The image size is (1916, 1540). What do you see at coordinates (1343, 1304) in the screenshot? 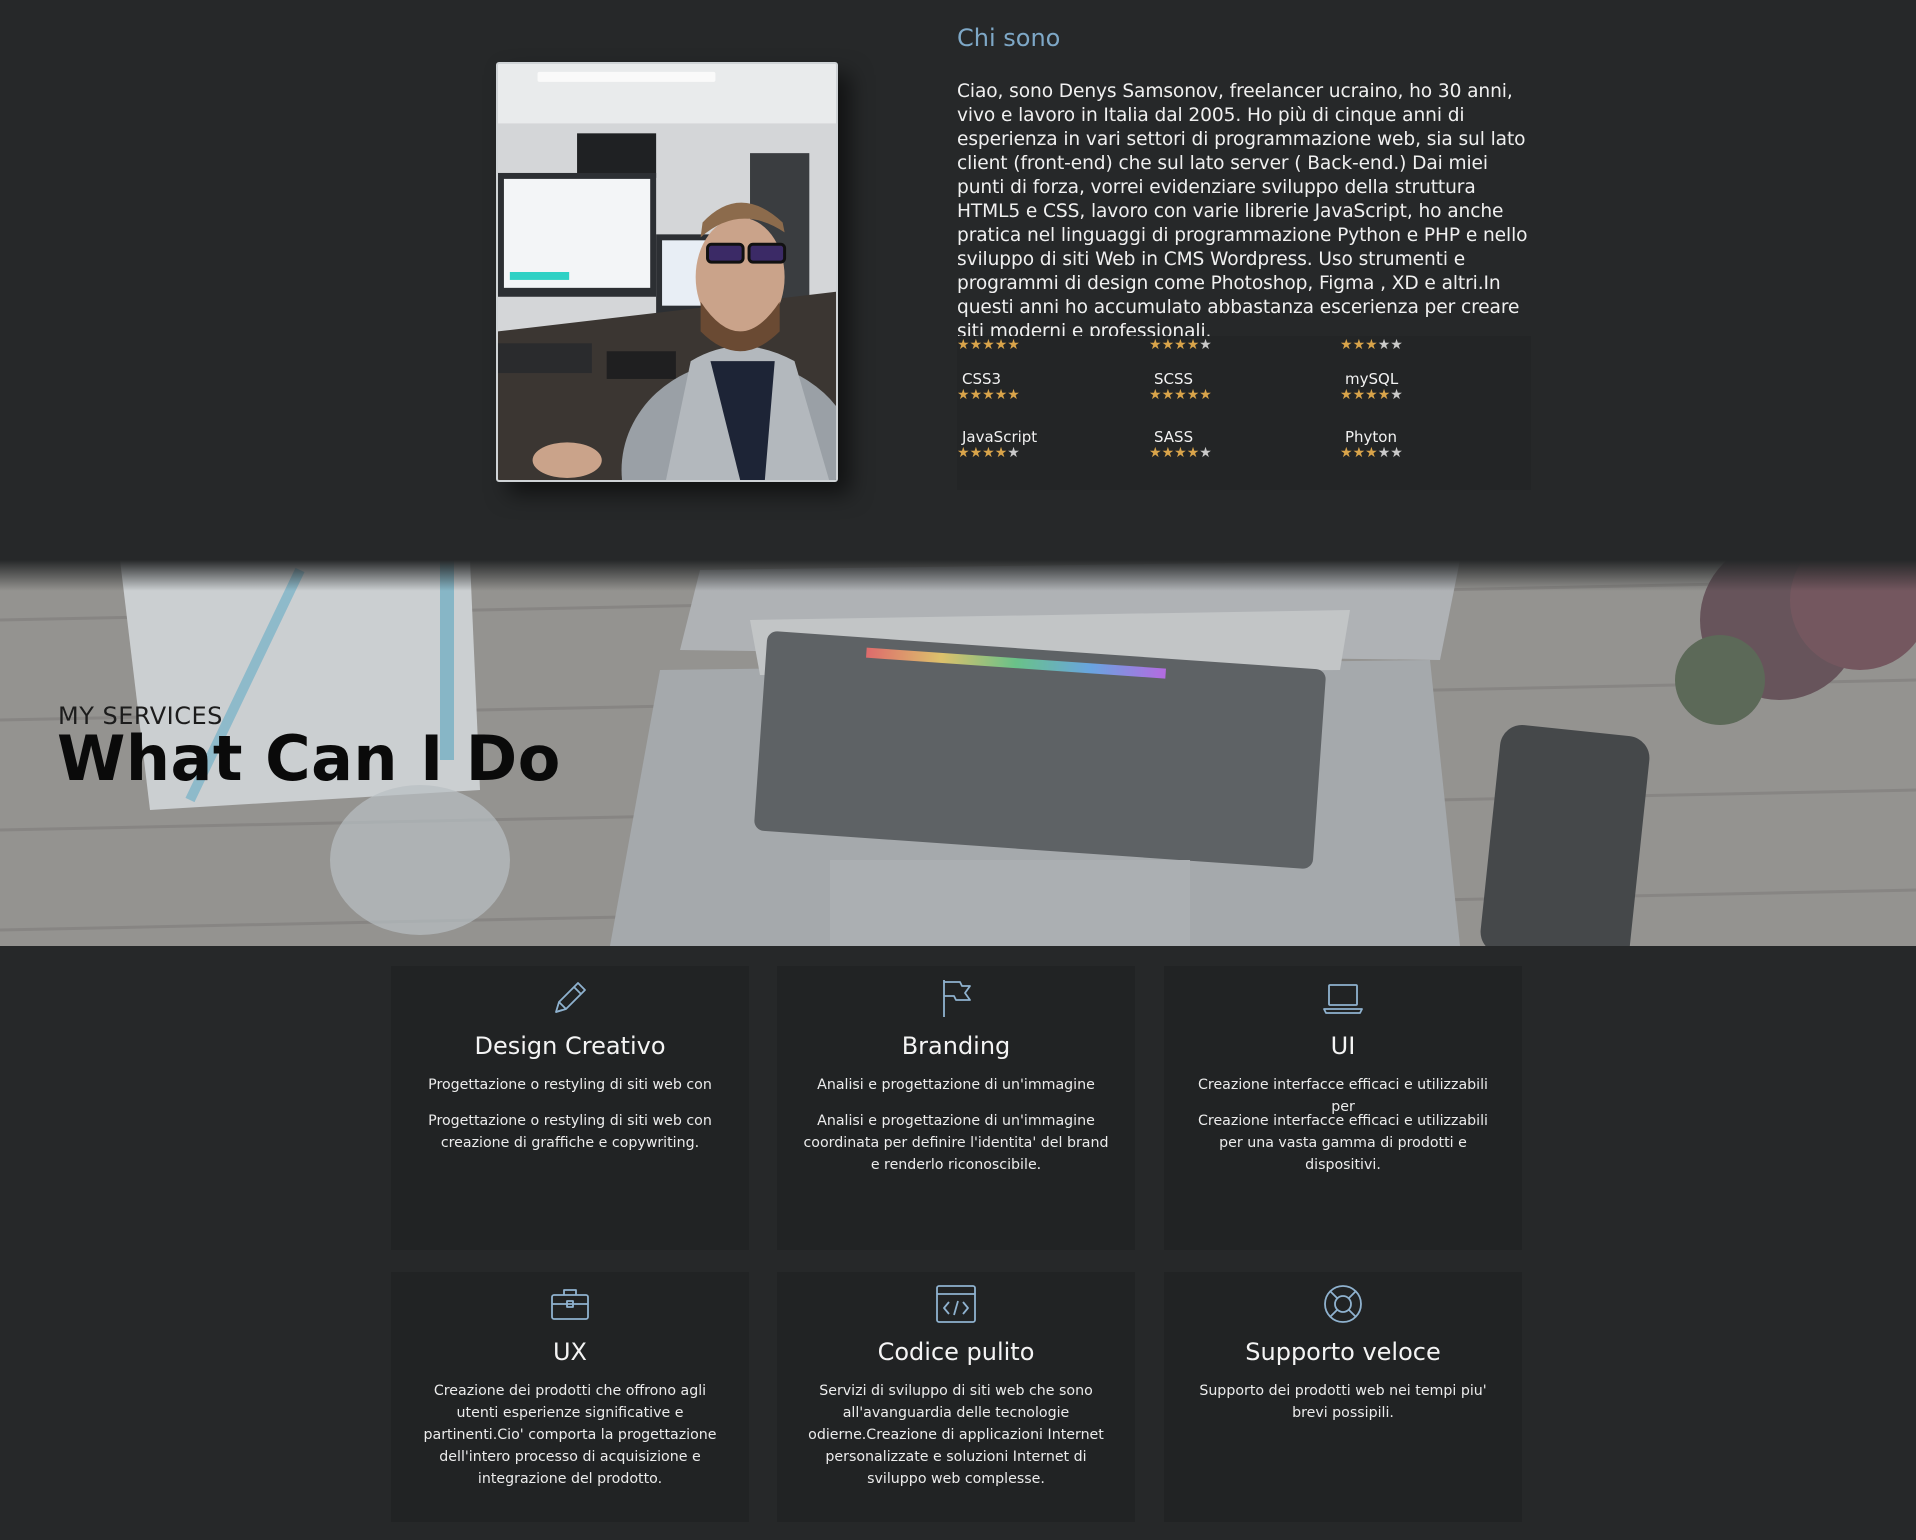
I see `lifebuoy-icon` at bounding box center [1343, 1304].